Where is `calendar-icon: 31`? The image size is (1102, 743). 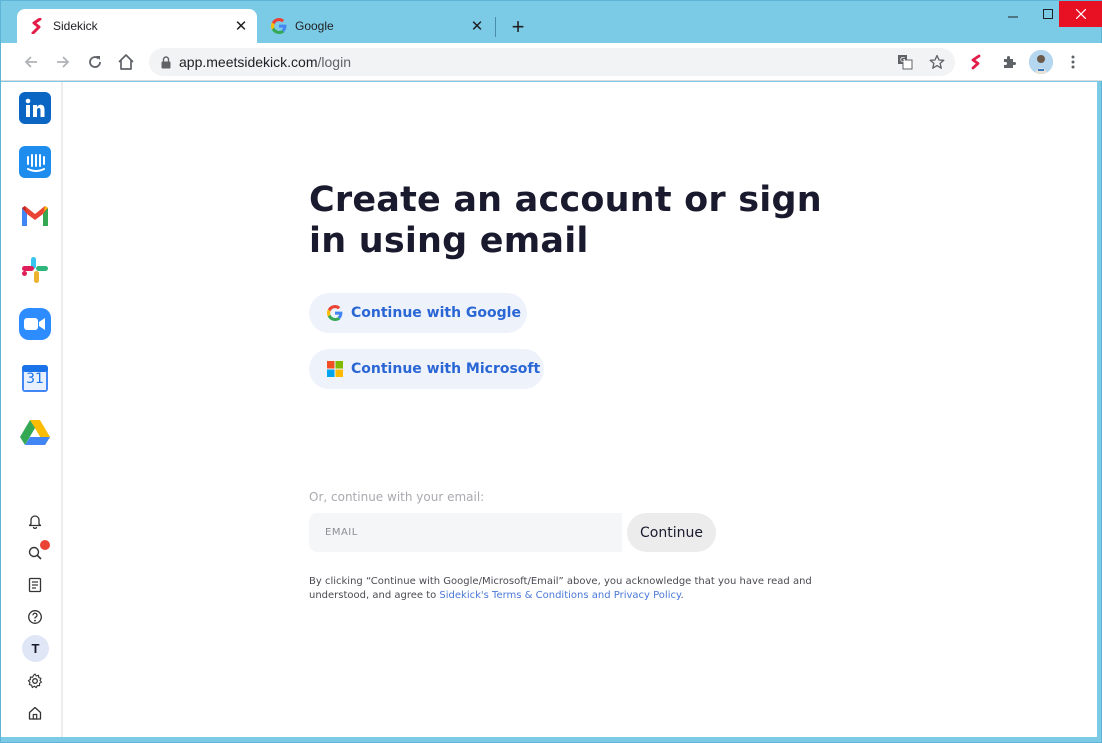
calendar-icon: 31 is located at coordinates (35, 378).